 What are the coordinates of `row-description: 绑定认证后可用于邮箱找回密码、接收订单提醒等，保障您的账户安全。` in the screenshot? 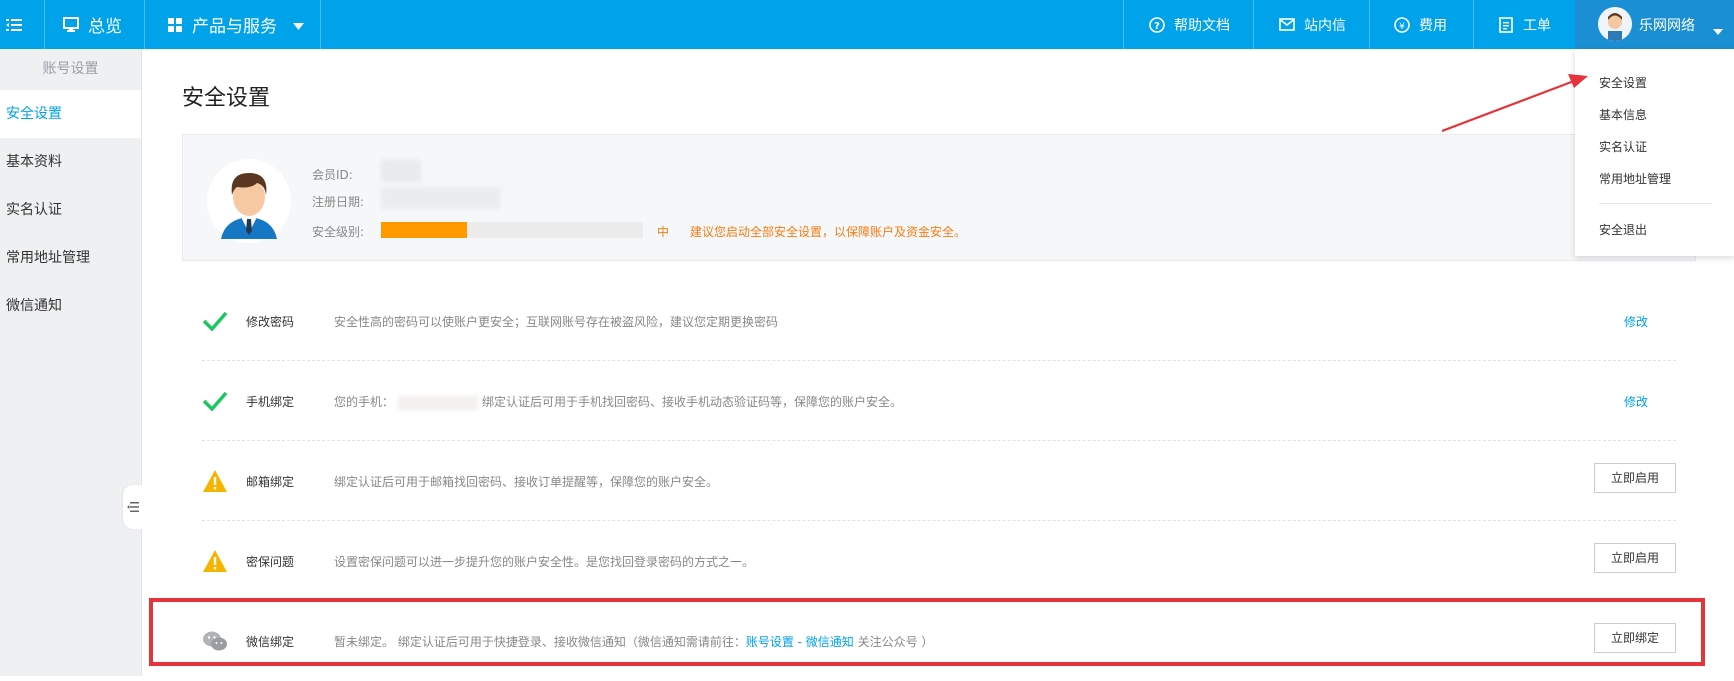 It's located at (526, 482).